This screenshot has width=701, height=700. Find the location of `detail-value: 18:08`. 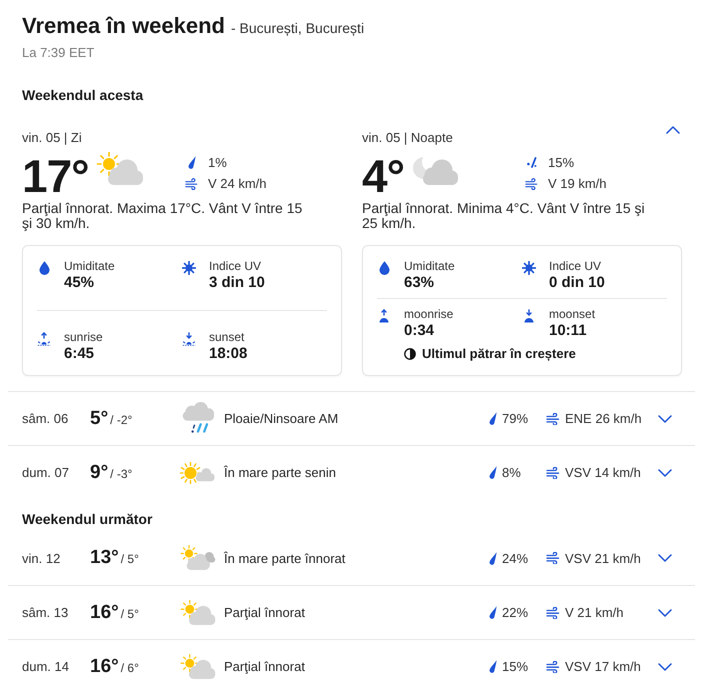

detail-value: 18:08 is located at coordinates (228, 353).